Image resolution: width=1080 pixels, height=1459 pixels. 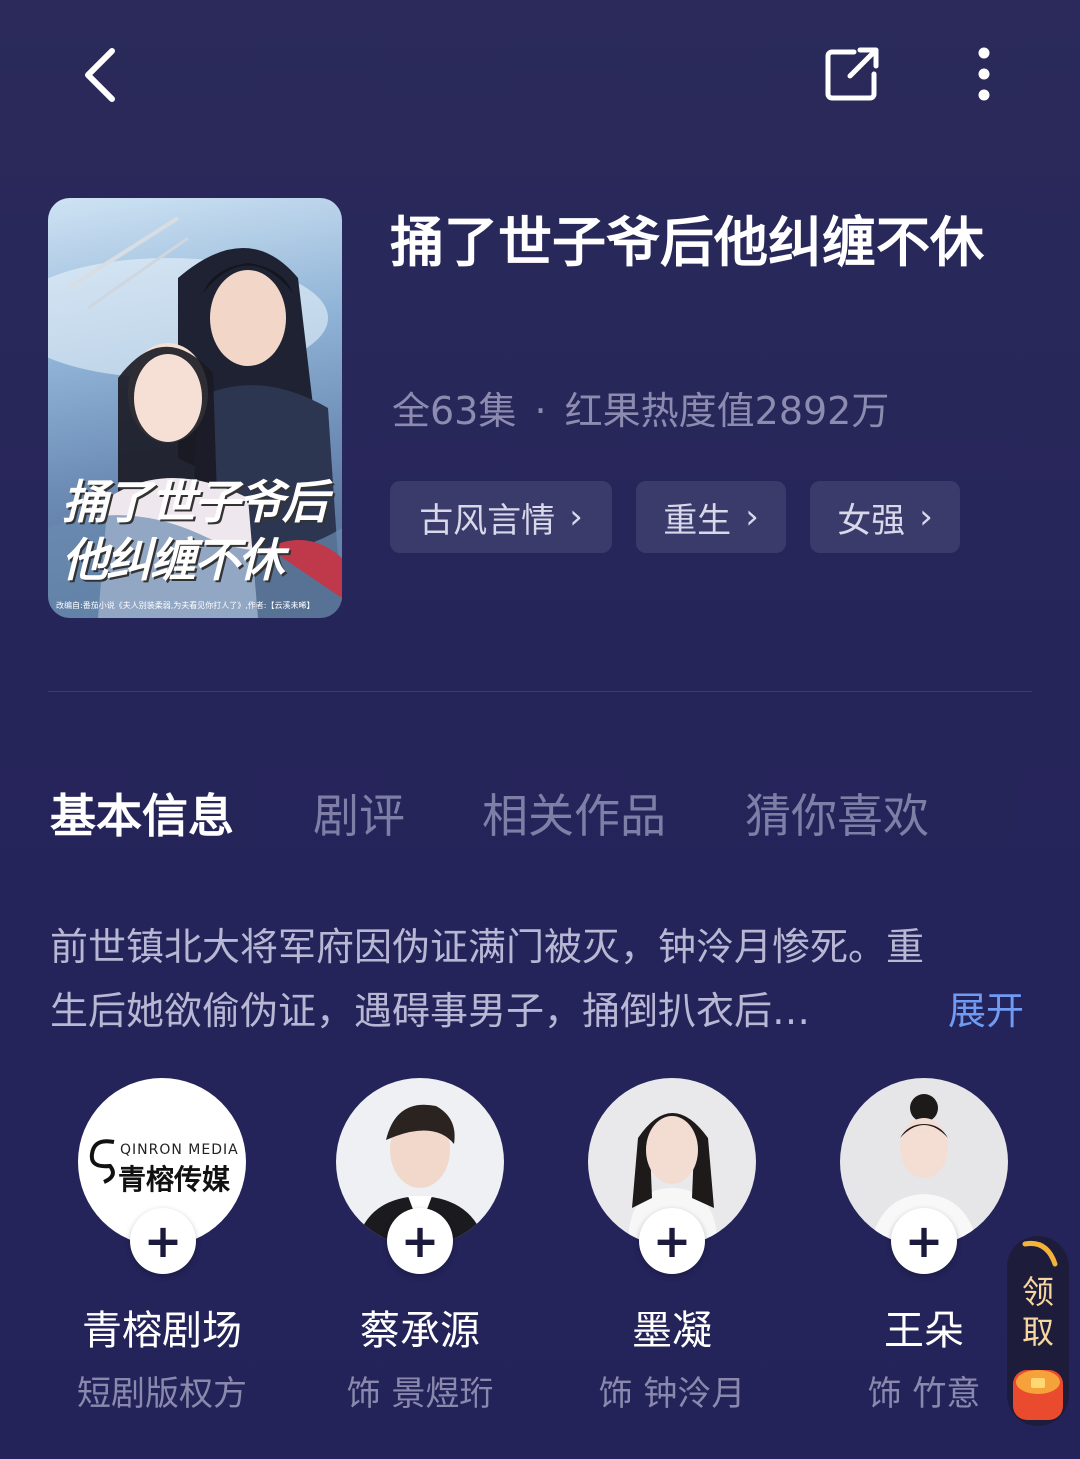 What do you see at coordinates (454, 411) in the screenshot?
I see `episode-count: 全63集` at bounding box center [454, 411].